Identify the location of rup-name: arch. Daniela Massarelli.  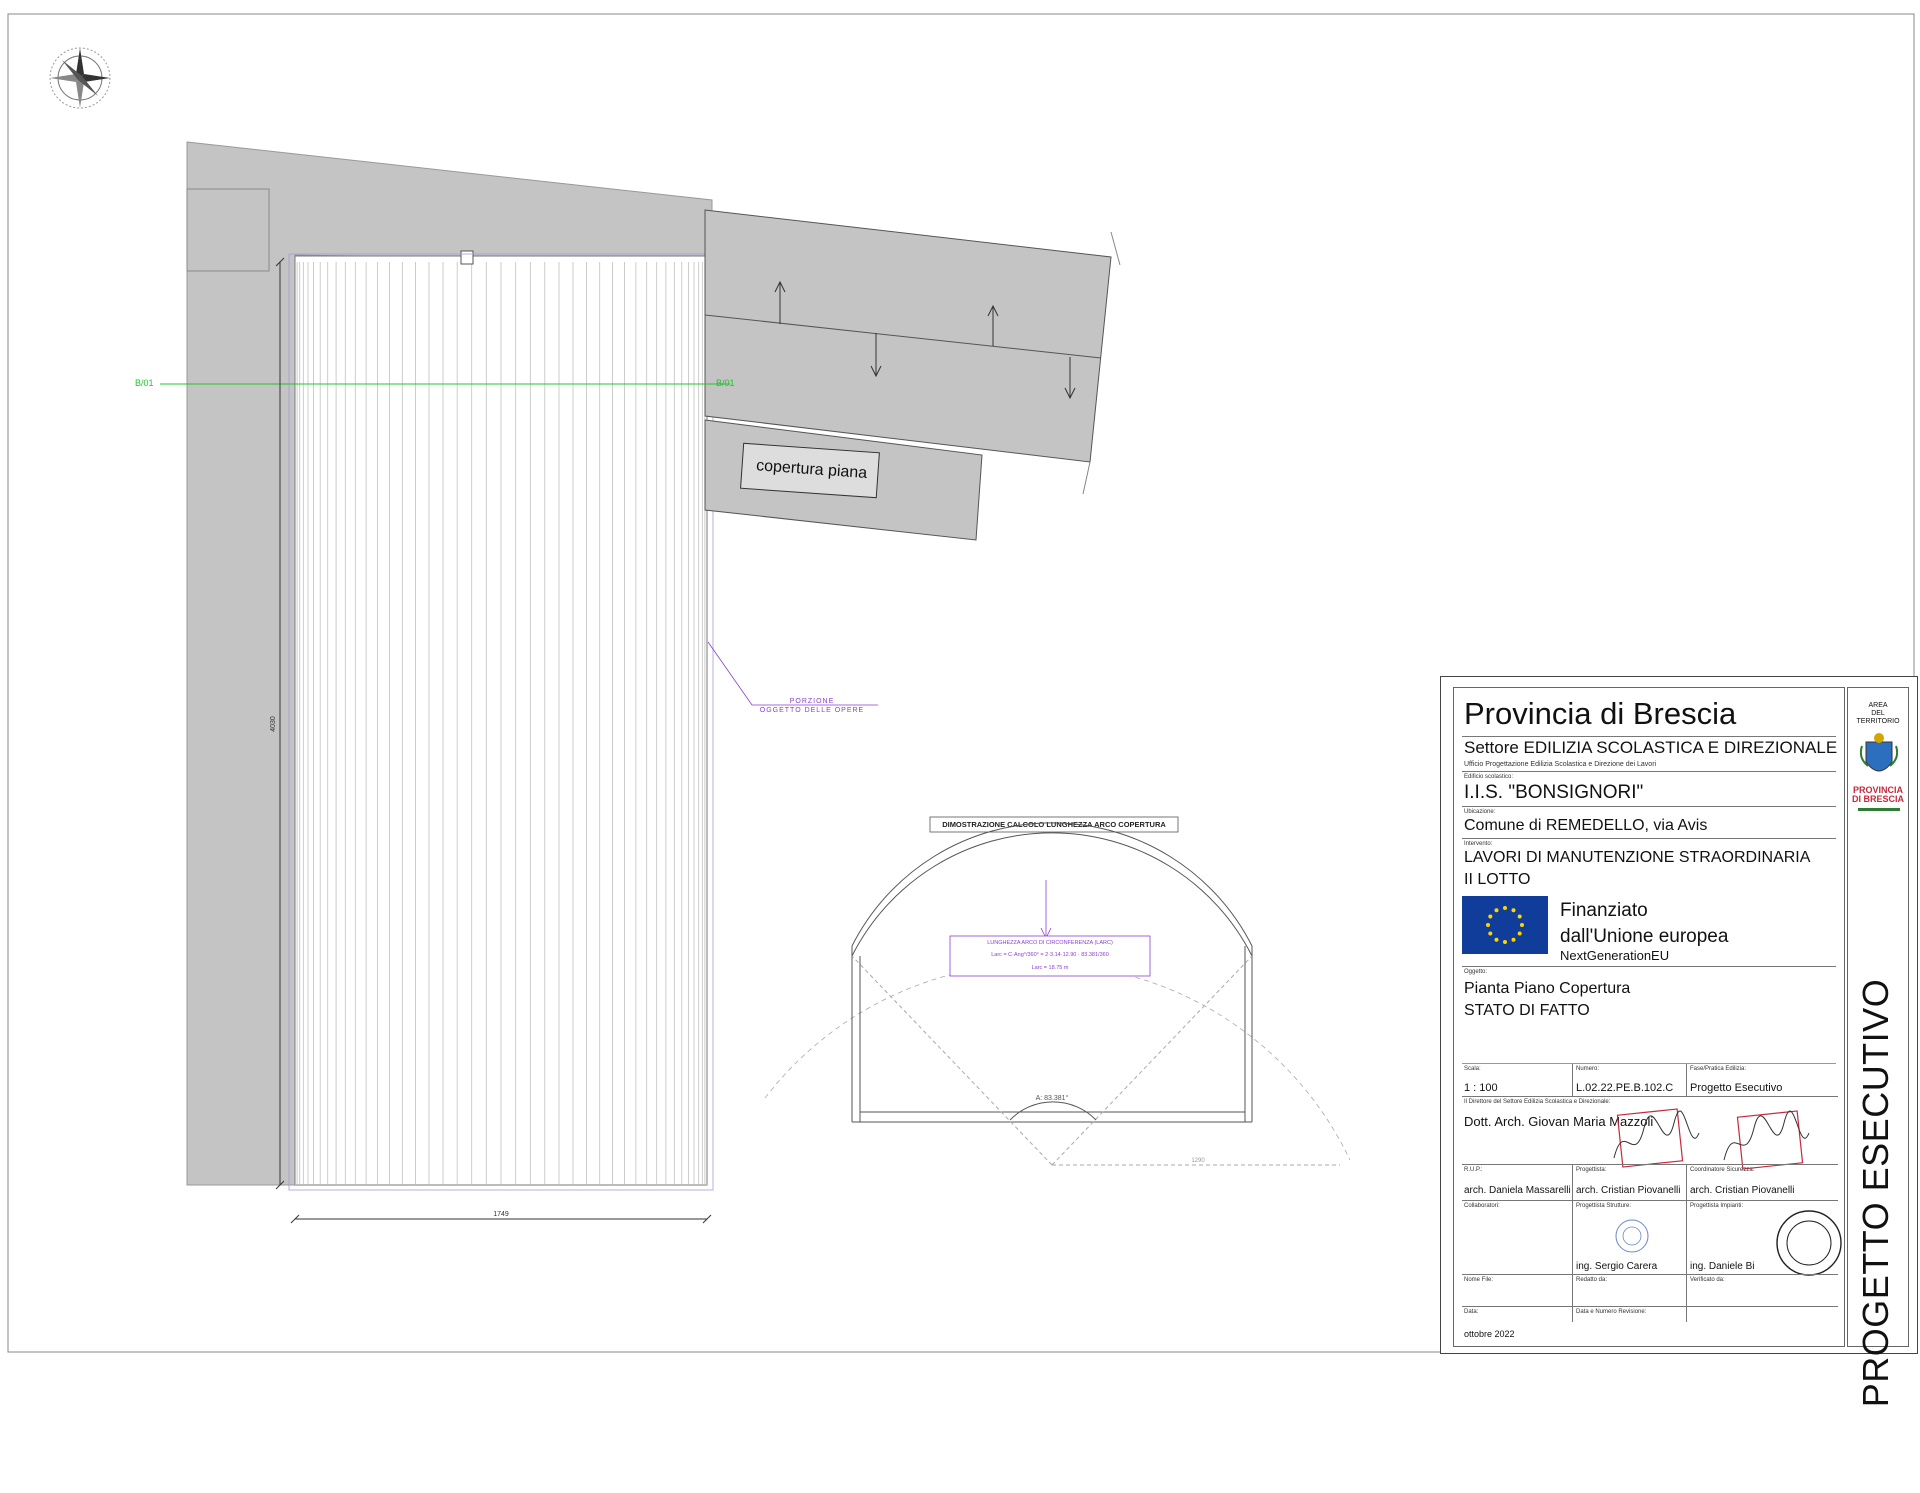
(1517, 1190).